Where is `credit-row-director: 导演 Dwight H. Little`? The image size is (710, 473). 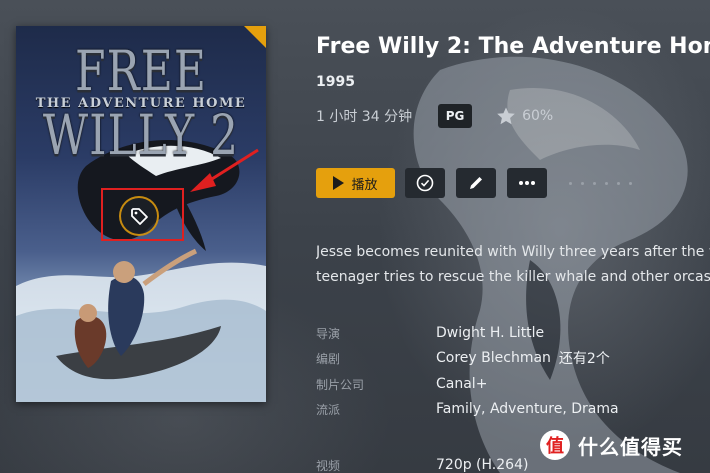
credit-row-director: 导演 Dwight H. Little is located at coordinates (513, 333).